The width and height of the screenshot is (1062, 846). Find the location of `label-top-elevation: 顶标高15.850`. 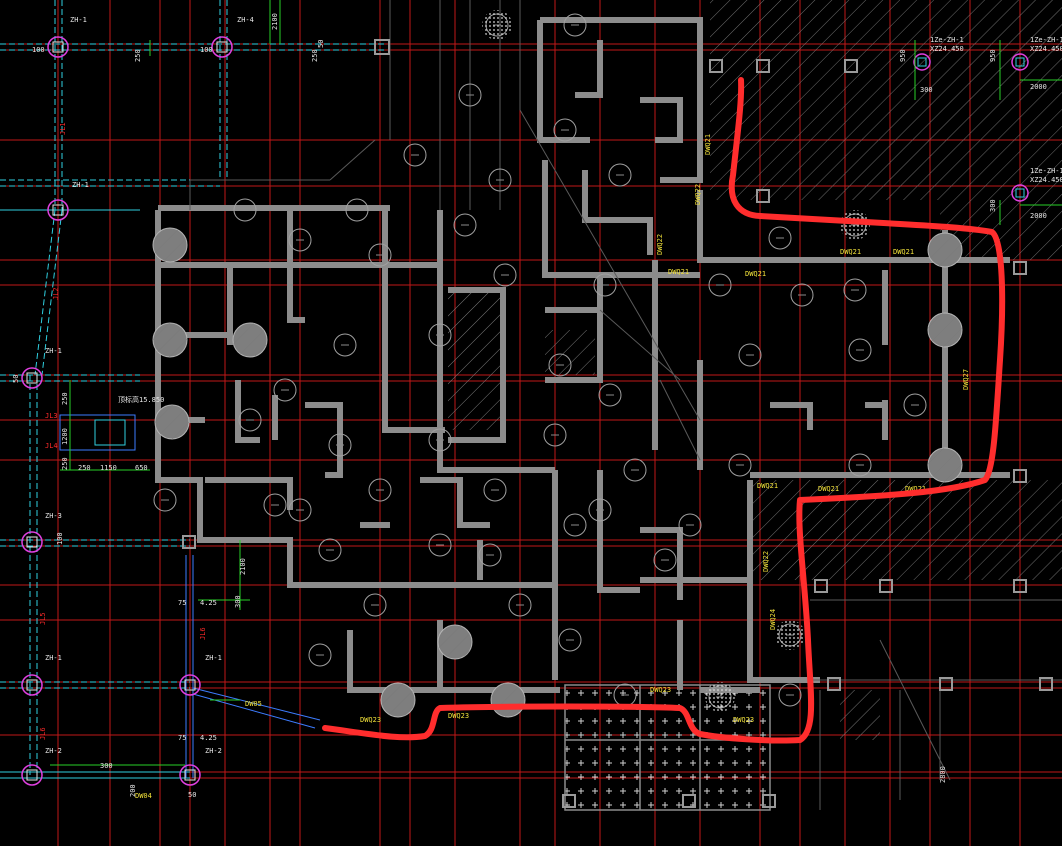

label-top-elevation: 顶标高15.850 is located at coordinates (141, 399).